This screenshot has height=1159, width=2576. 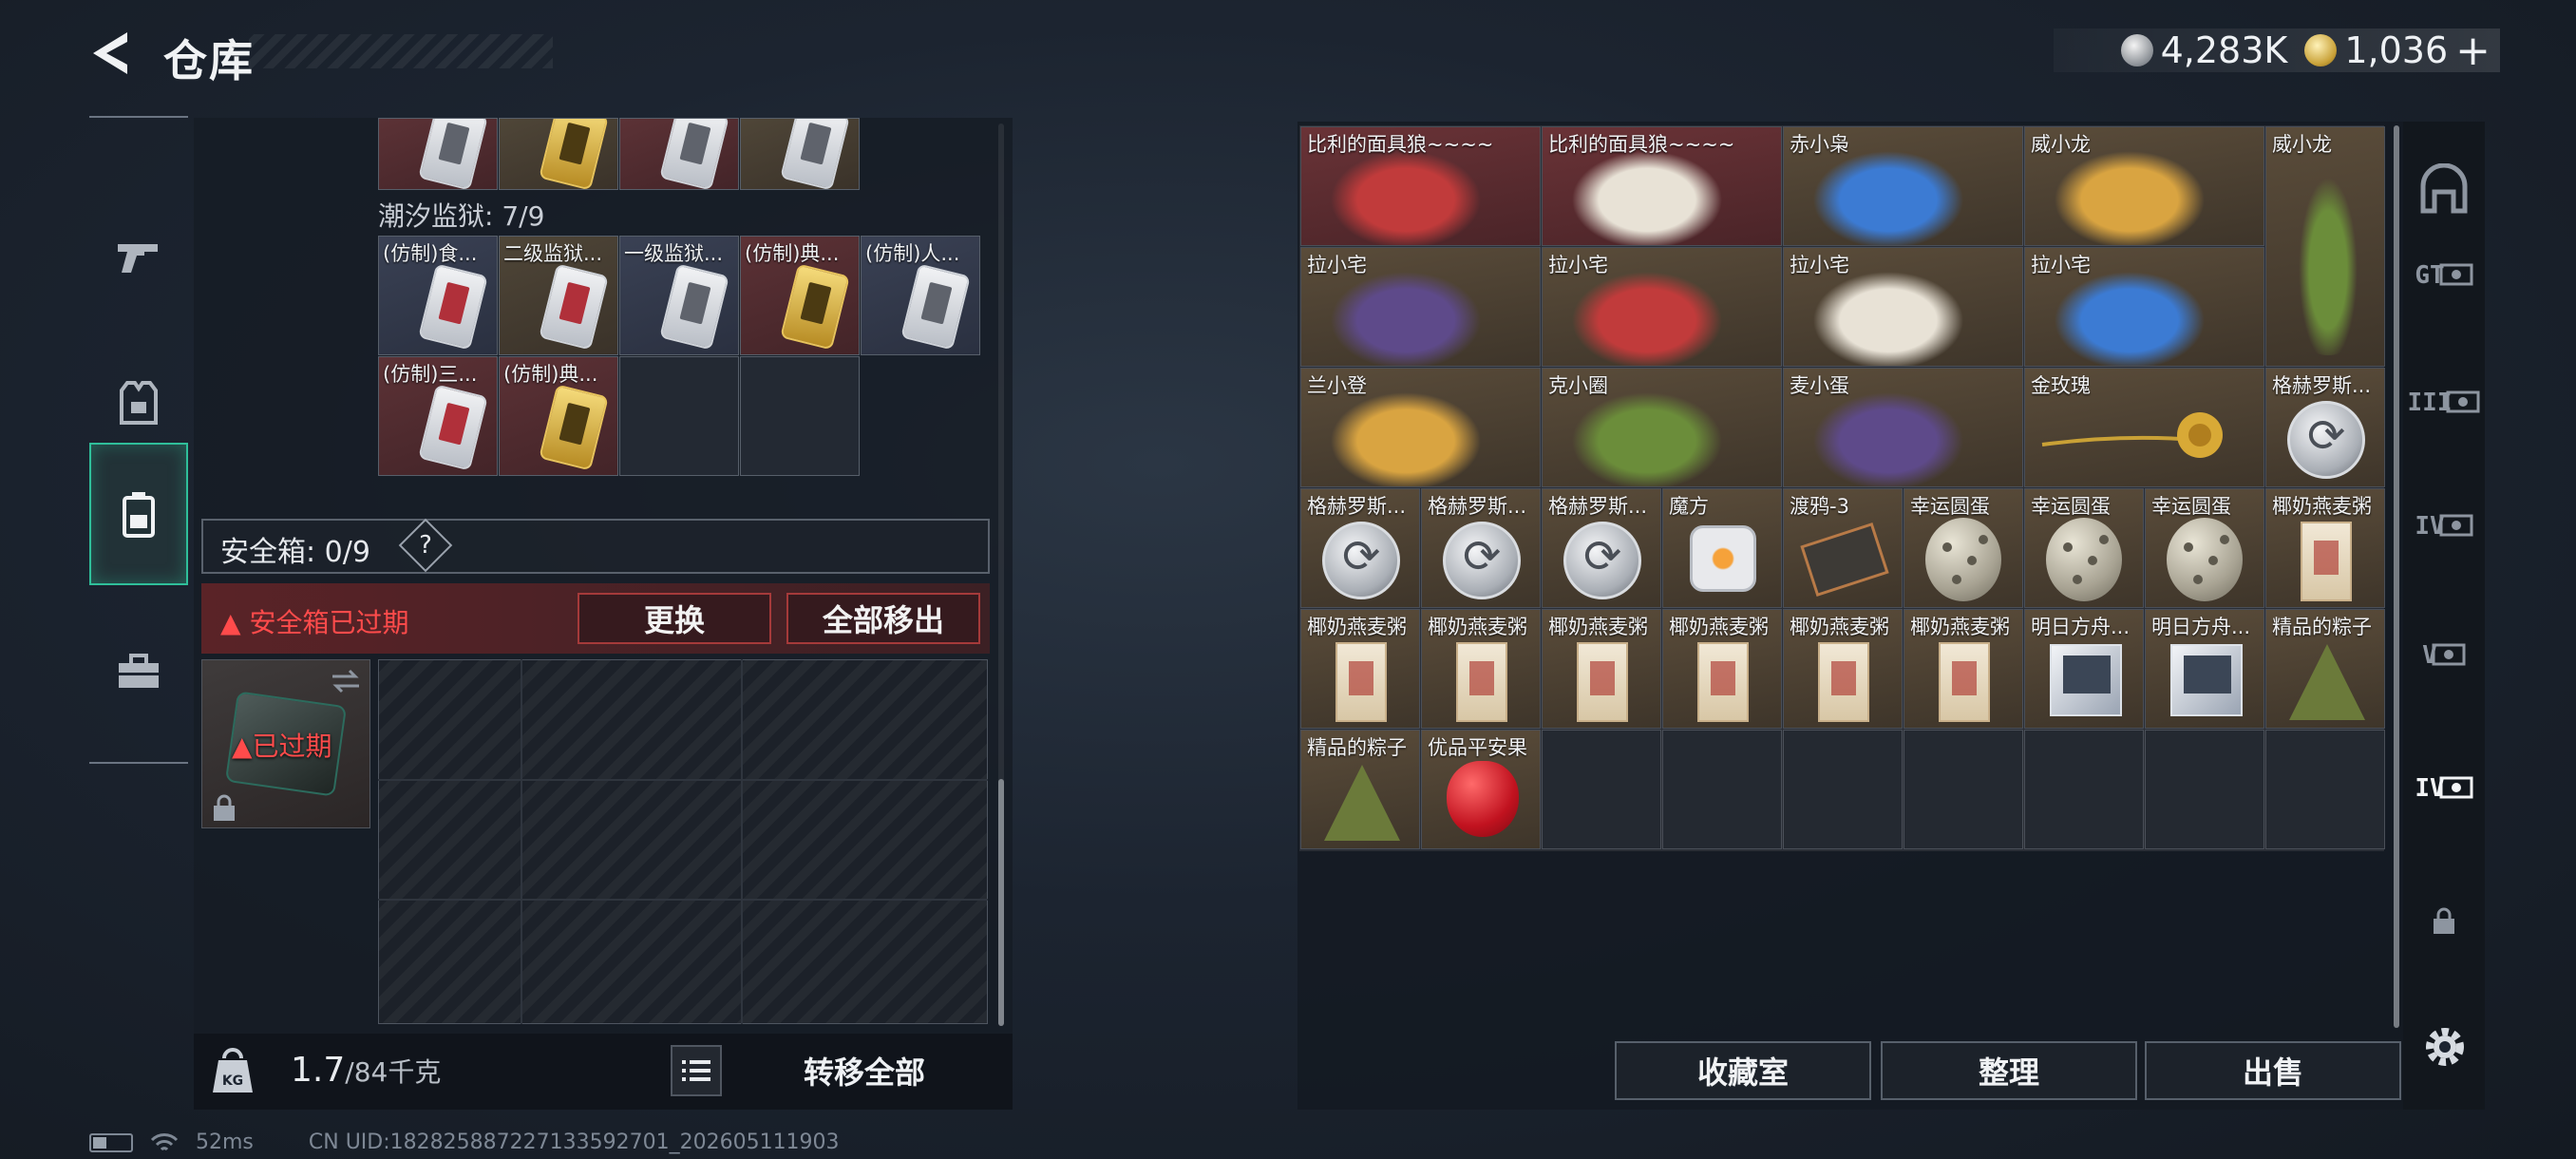 What do you see at coordinates (1743, 1070) in the screenshot?
I see `collection-room-button: 收藏室` at bounding box center [1743, 1070].